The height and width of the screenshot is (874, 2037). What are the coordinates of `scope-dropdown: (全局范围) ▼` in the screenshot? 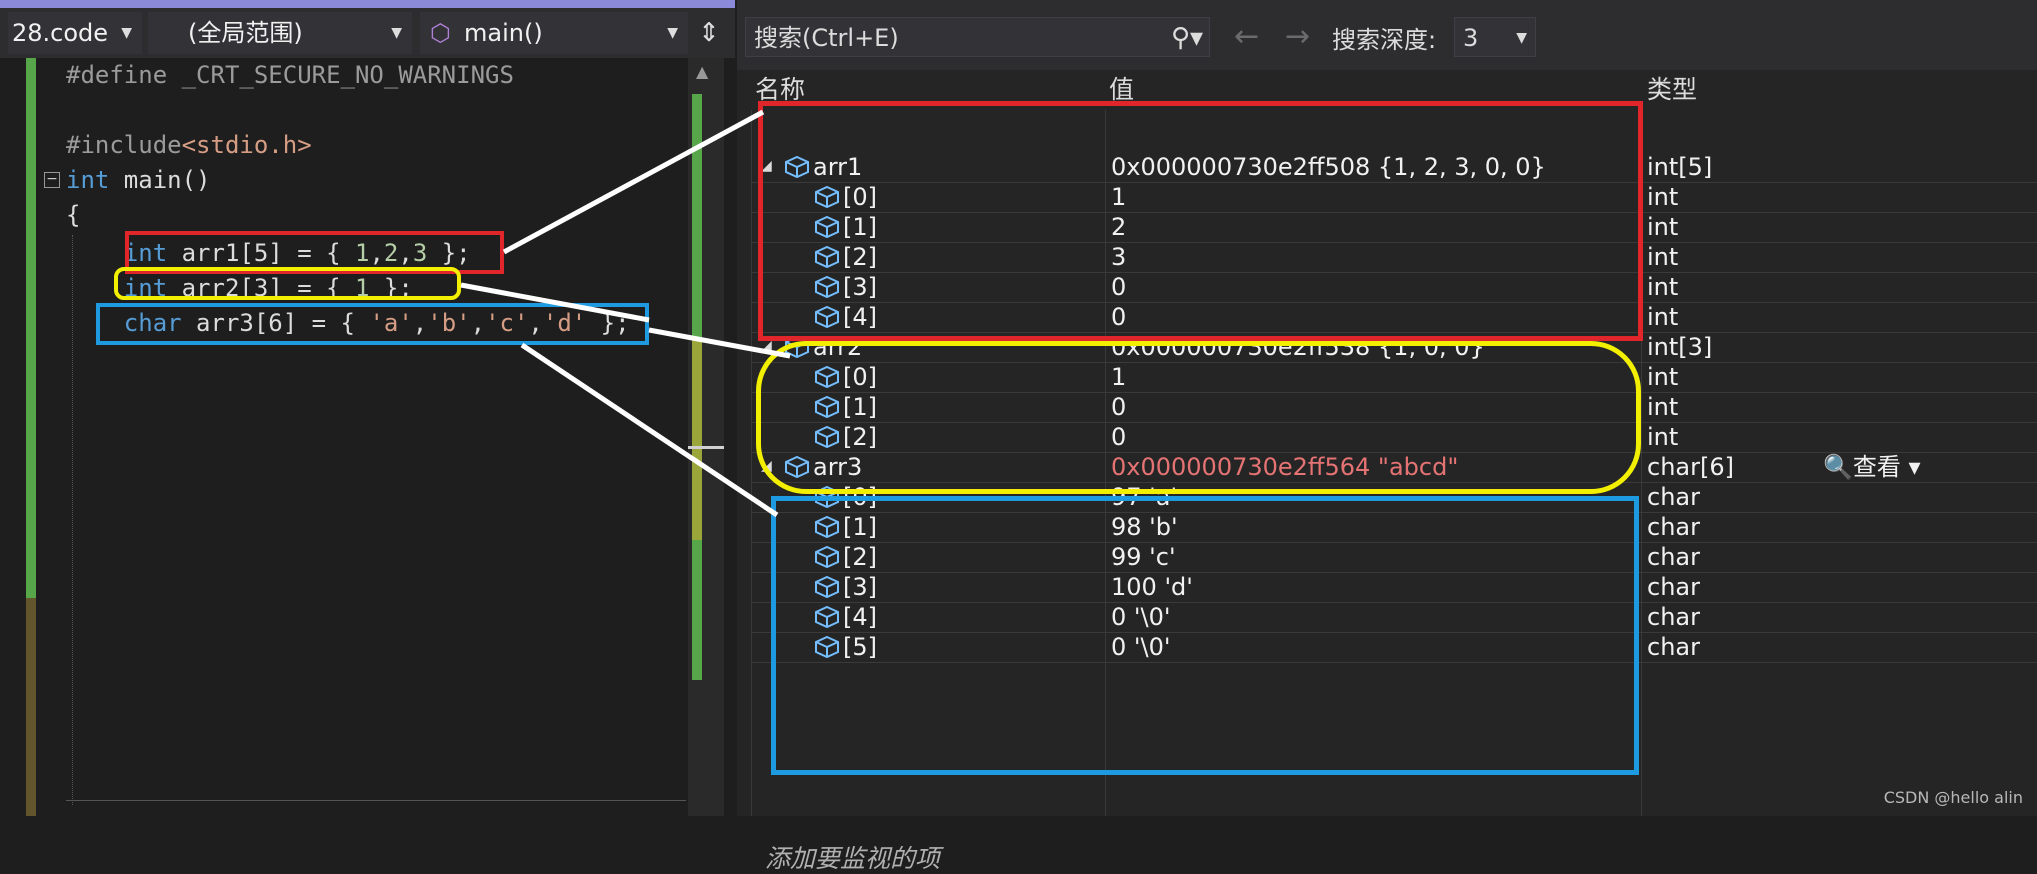 It's located at (280, 33).